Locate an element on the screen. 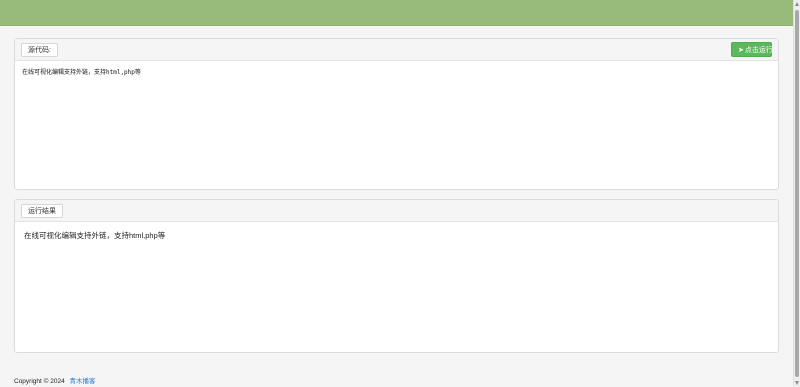 Image resolution: width=800 pixels, height=387 pixels. run-button-label: 点击运行 is located at coordinates (758, 50).